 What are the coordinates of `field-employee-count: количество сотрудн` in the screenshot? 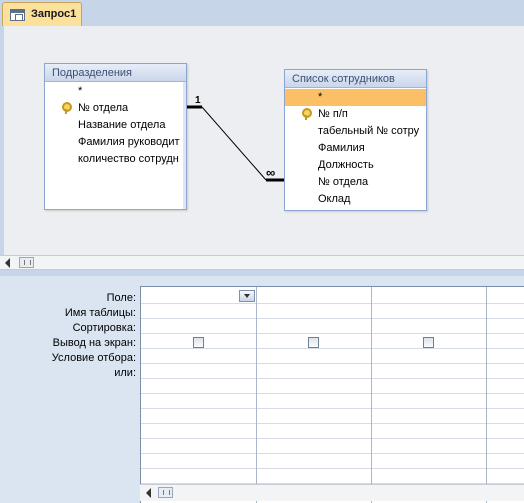 It's located at (115, 159).